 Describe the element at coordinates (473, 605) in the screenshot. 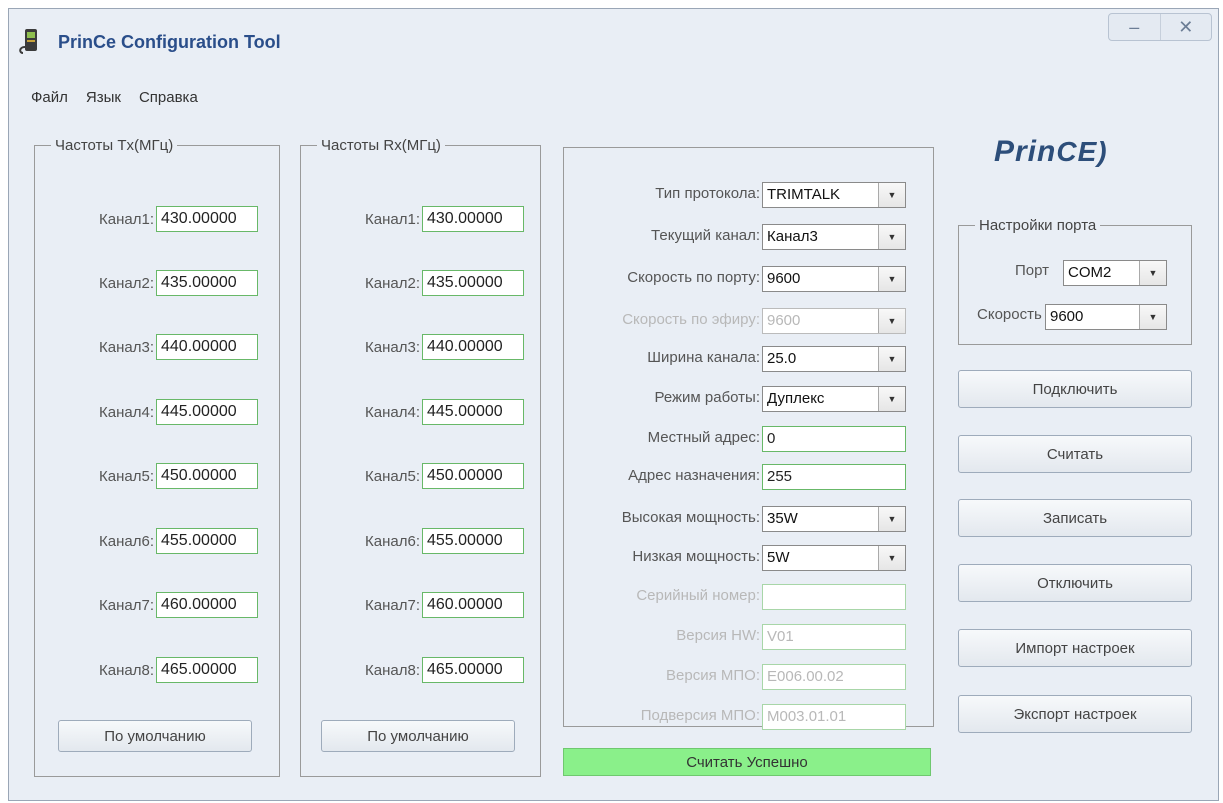

I see `rx-channel-7-input: 460.00000` at that location.